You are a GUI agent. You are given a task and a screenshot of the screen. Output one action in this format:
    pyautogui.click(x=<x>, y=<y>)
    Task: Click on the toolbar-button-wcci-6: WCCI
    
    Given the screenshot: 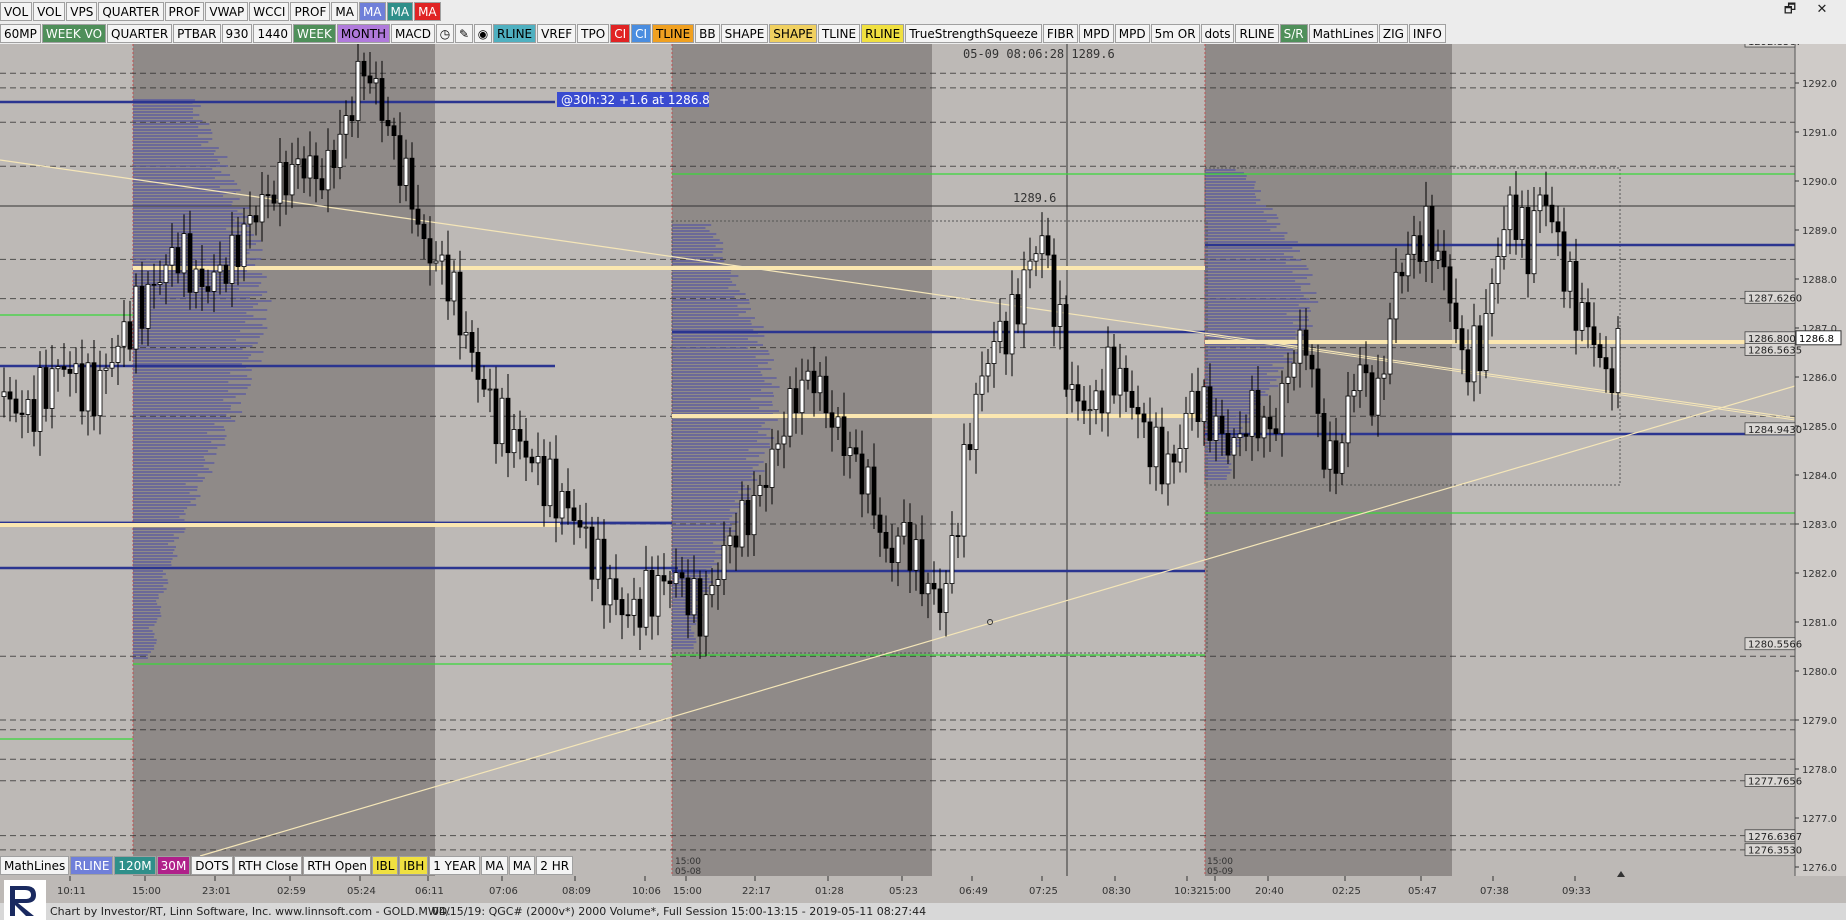 What is the action you would take?
    pyautogui.click(x=269, y=11)
    